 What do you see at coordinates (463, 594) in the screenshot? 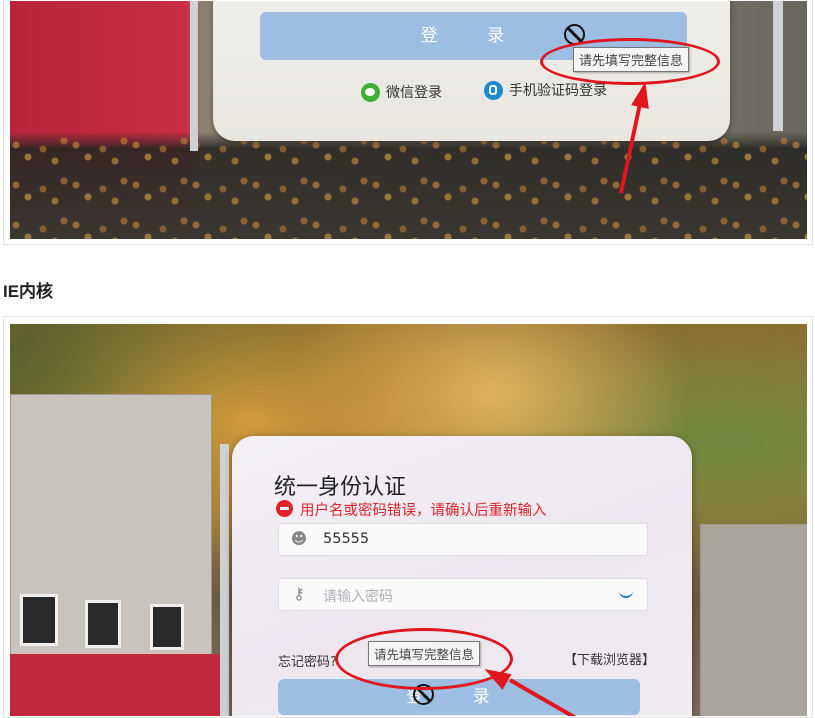
I see `password-input: ⚷ 请输入密码` at bounding box center [463, 594].